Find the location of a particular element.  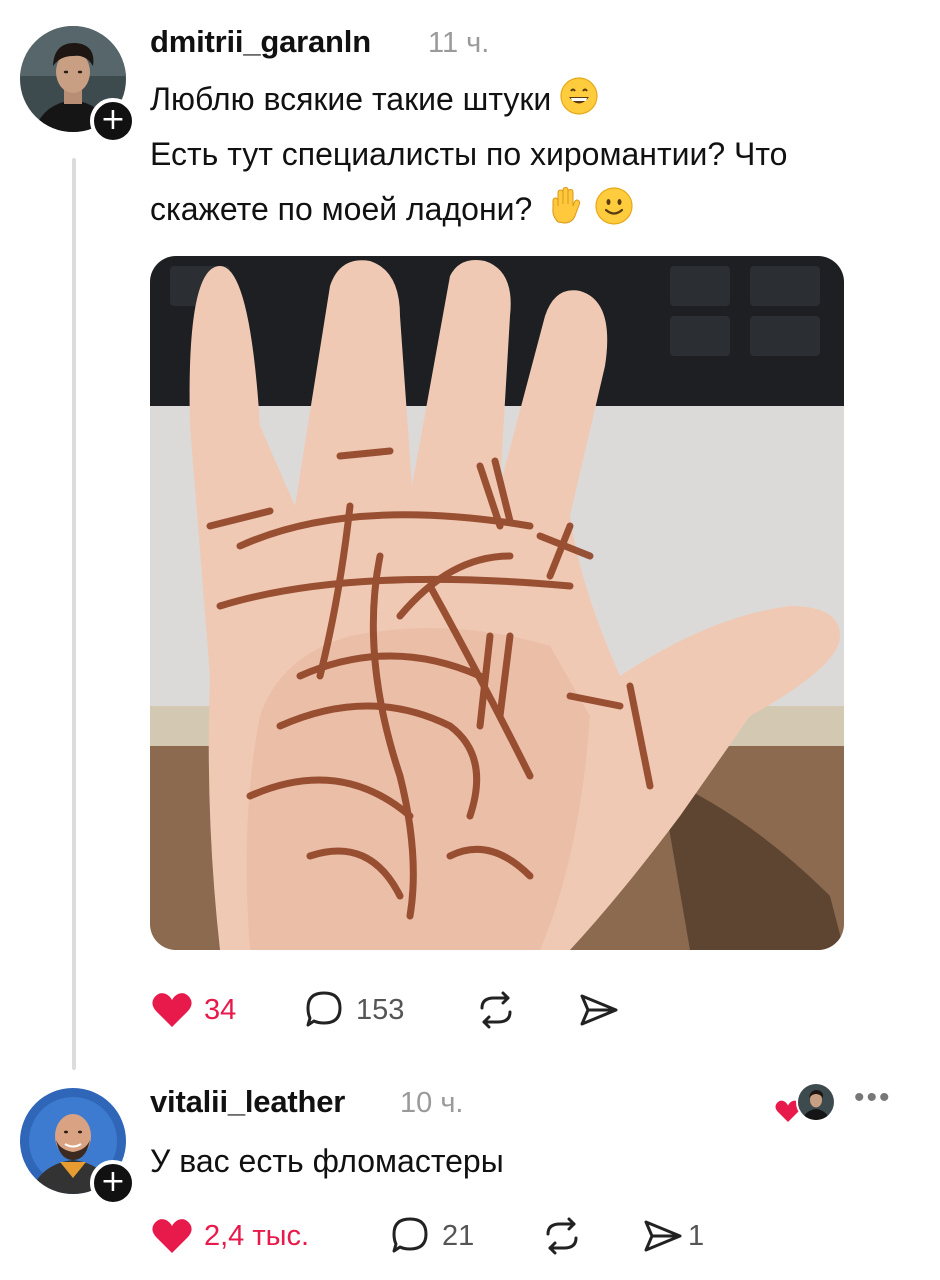

reply-body: У вас есть фломастеры is located at coordinates (327, 1161).